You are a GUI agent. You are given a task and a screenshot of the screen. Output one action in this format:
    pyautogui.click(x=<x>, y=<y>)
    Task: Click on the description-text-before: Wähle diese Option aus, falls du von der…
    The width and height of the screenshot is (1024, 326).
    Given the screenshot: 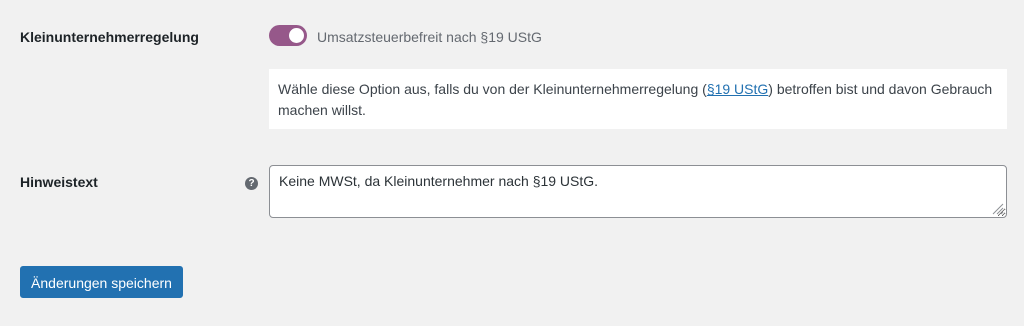 What is the action you would take?
    pyautogui.click(x=492, y=89)
    